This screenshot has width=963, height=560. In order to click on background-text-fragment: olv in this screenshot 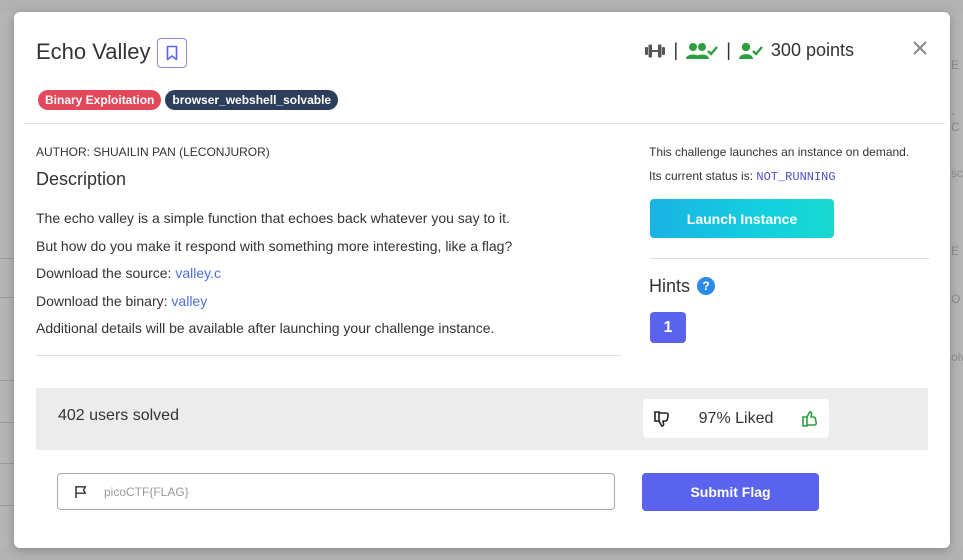, I will do `click(957, 357)`.